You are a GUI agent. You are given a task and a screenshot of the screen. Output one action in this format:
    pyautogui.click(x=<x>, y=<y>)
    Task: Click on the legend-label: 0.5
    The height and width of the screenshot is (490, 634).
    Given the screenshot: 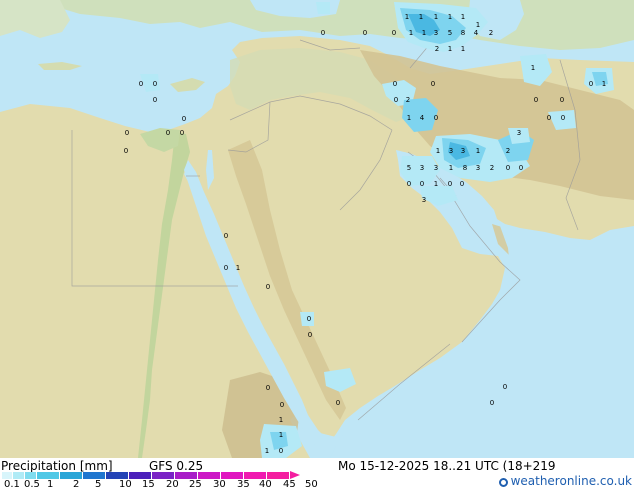 What is the action you would take?
    pyautogui.click(x=32, y=484)
    